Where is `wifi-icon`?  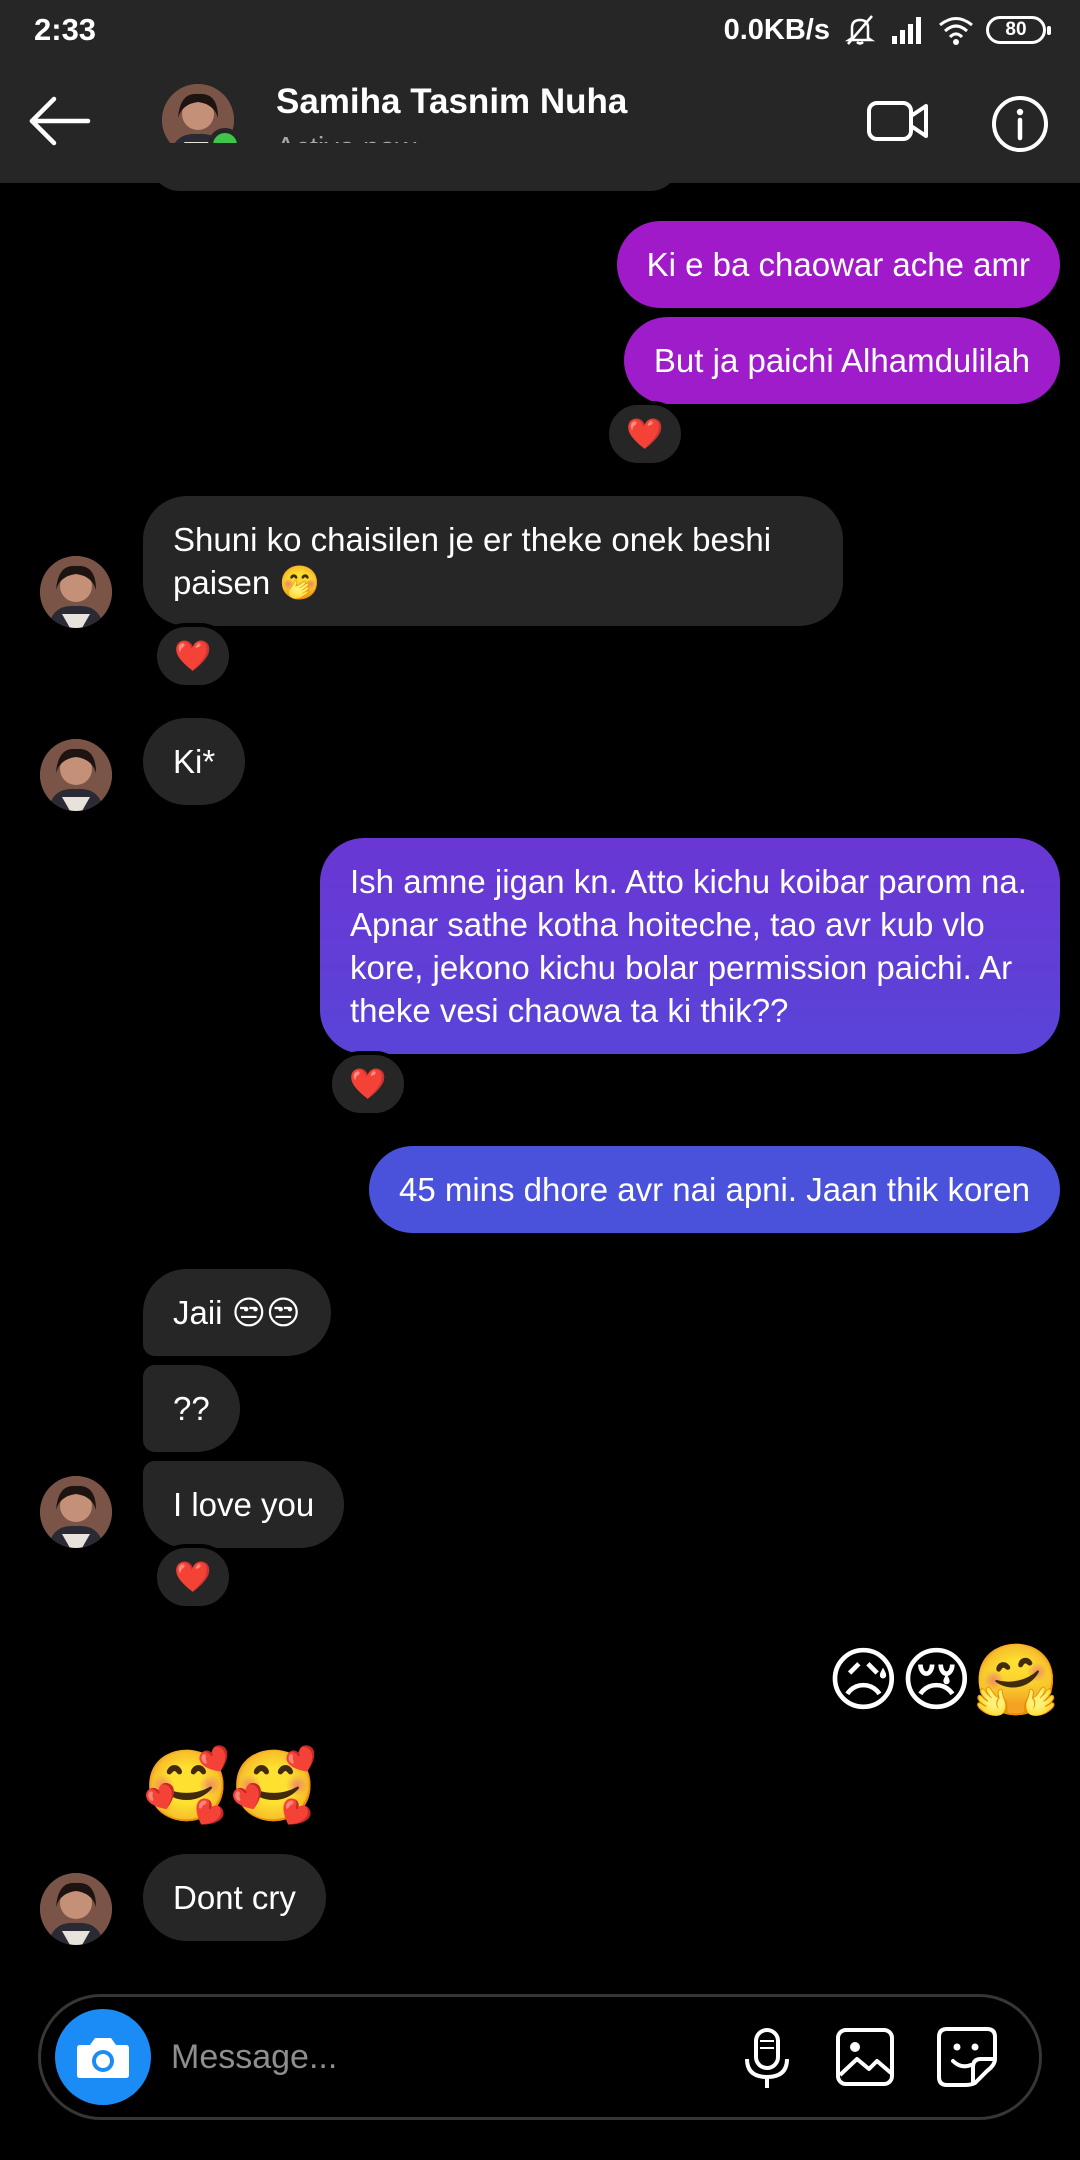
wifi-icon is located at coordinates (956, 31).